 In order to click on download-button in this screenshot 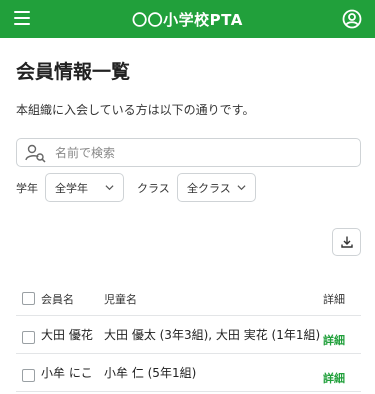, I will do `click(346, 242)`.